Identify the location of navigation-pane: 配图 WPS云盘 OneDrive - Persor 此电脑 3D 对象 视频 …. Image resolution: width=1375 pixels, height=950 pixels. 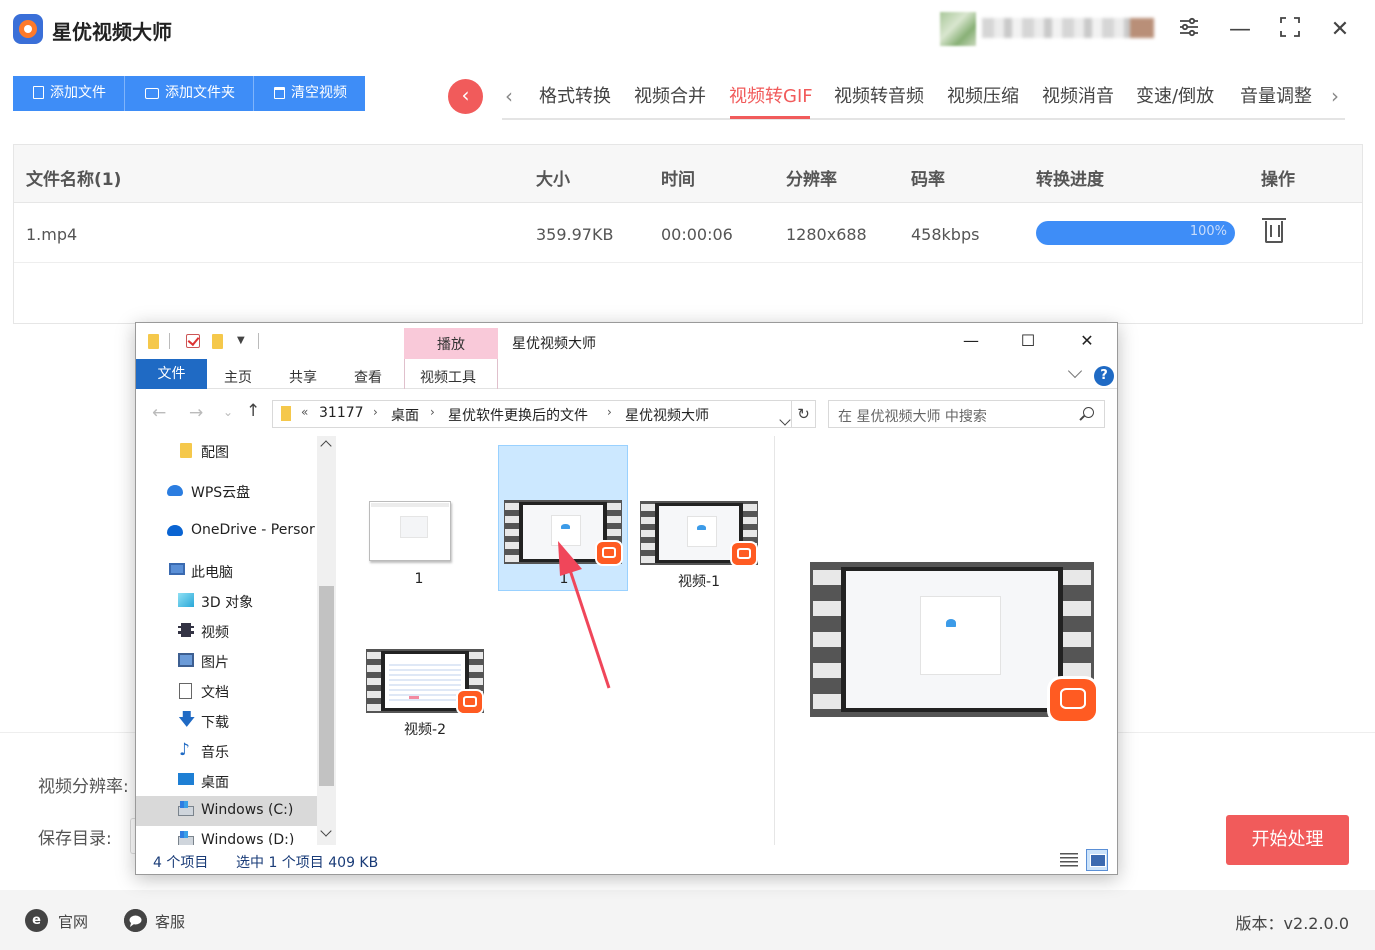
(236, 640).